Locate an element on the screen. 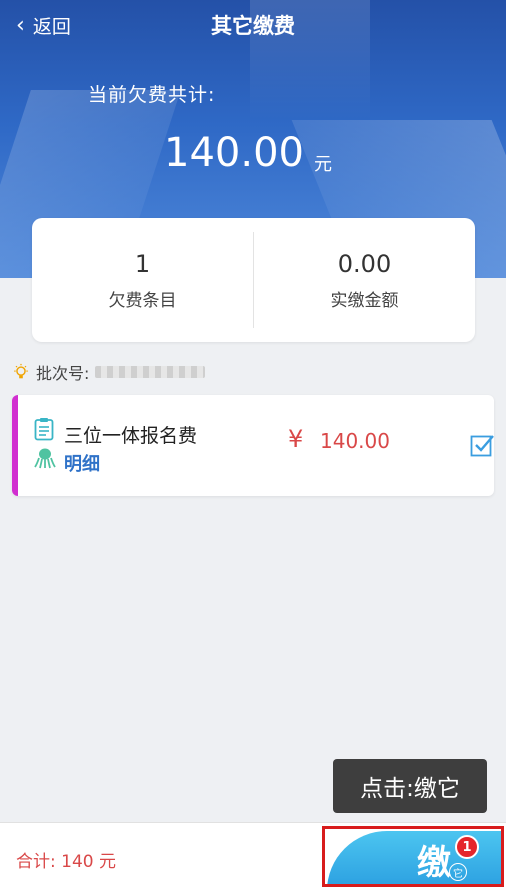 This screenshot has height=888, width=506. stat-label: 欠费条目 is located at coordinates (142, 300).